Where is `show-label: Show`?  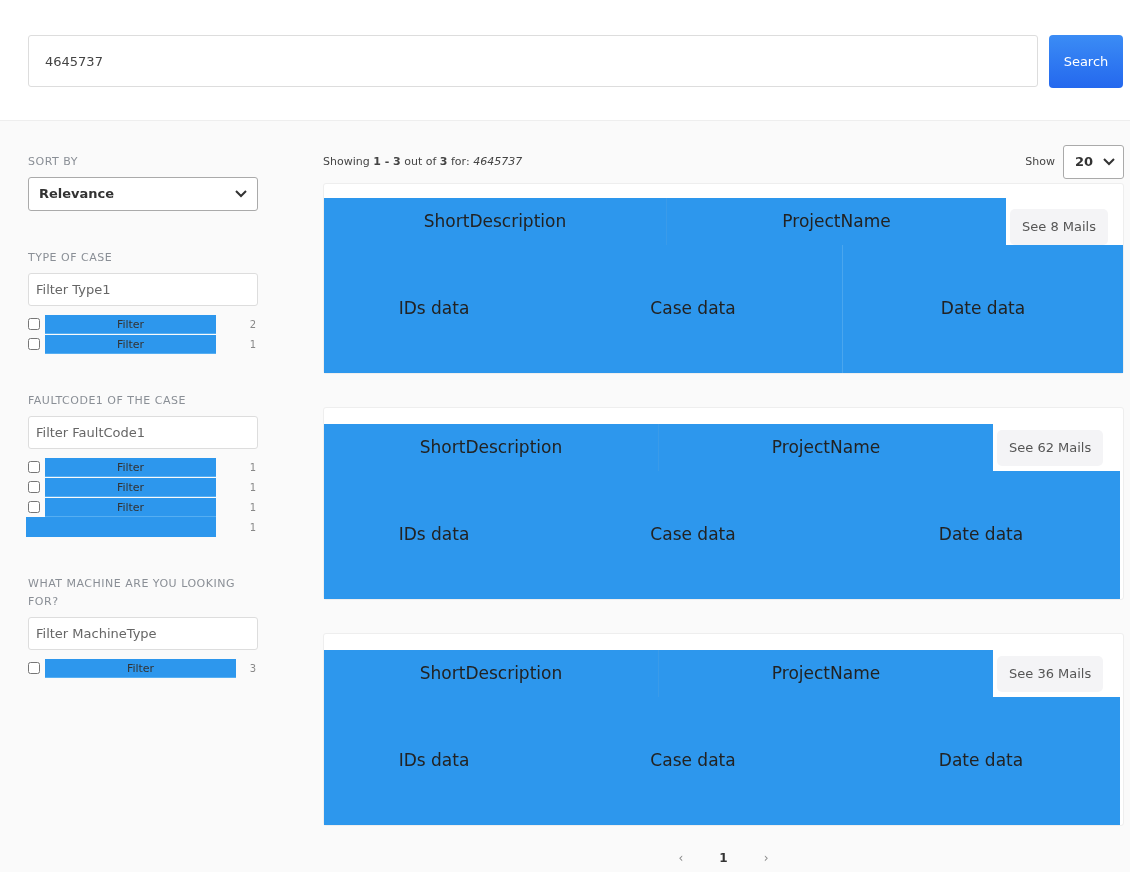
show-label: Show is located at coordinates (1040, 161).